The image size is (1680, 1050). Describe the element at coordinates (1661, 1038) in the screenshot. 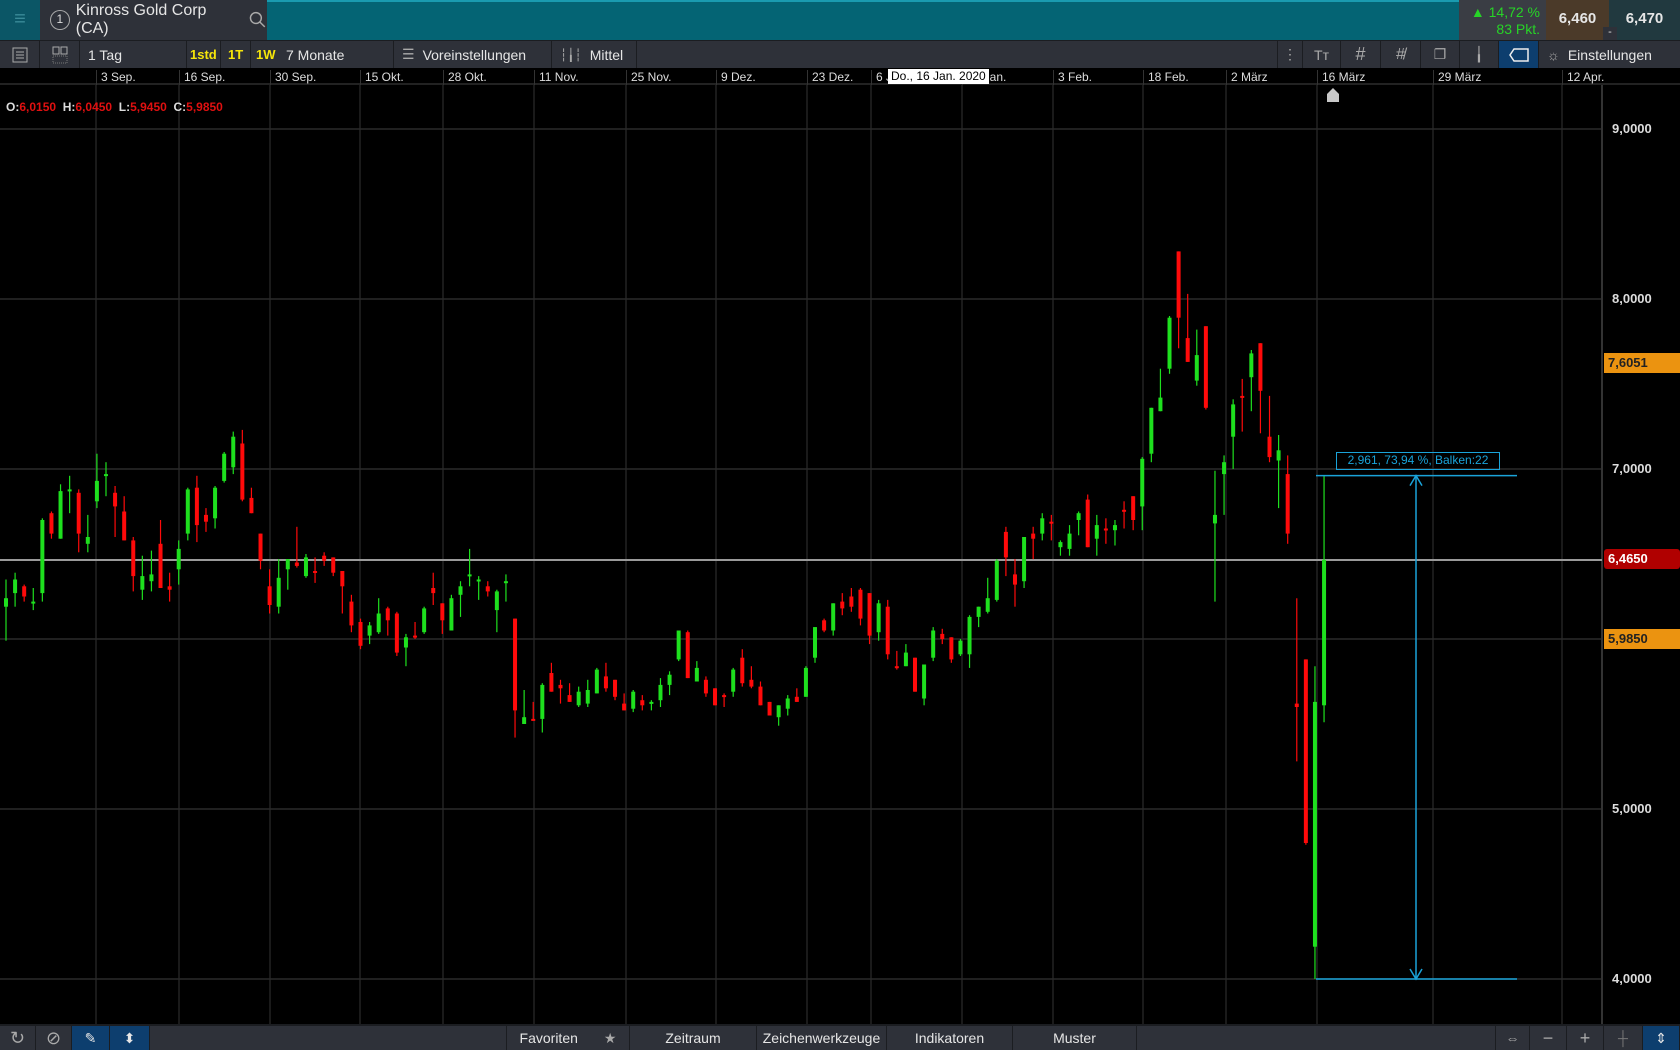

I see `vertical-scale-icon: ⇕` at that location.